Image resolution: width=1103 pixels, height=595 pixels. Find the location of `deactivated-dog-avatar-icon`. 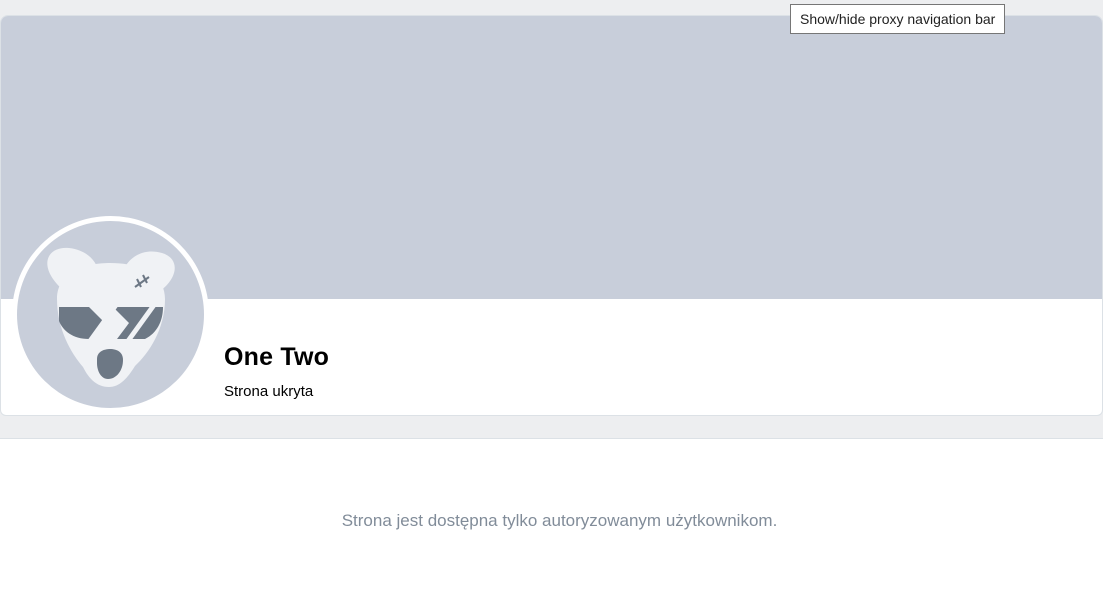

deactivated-dog-avatar-icon is located at coordinates (111, 317).